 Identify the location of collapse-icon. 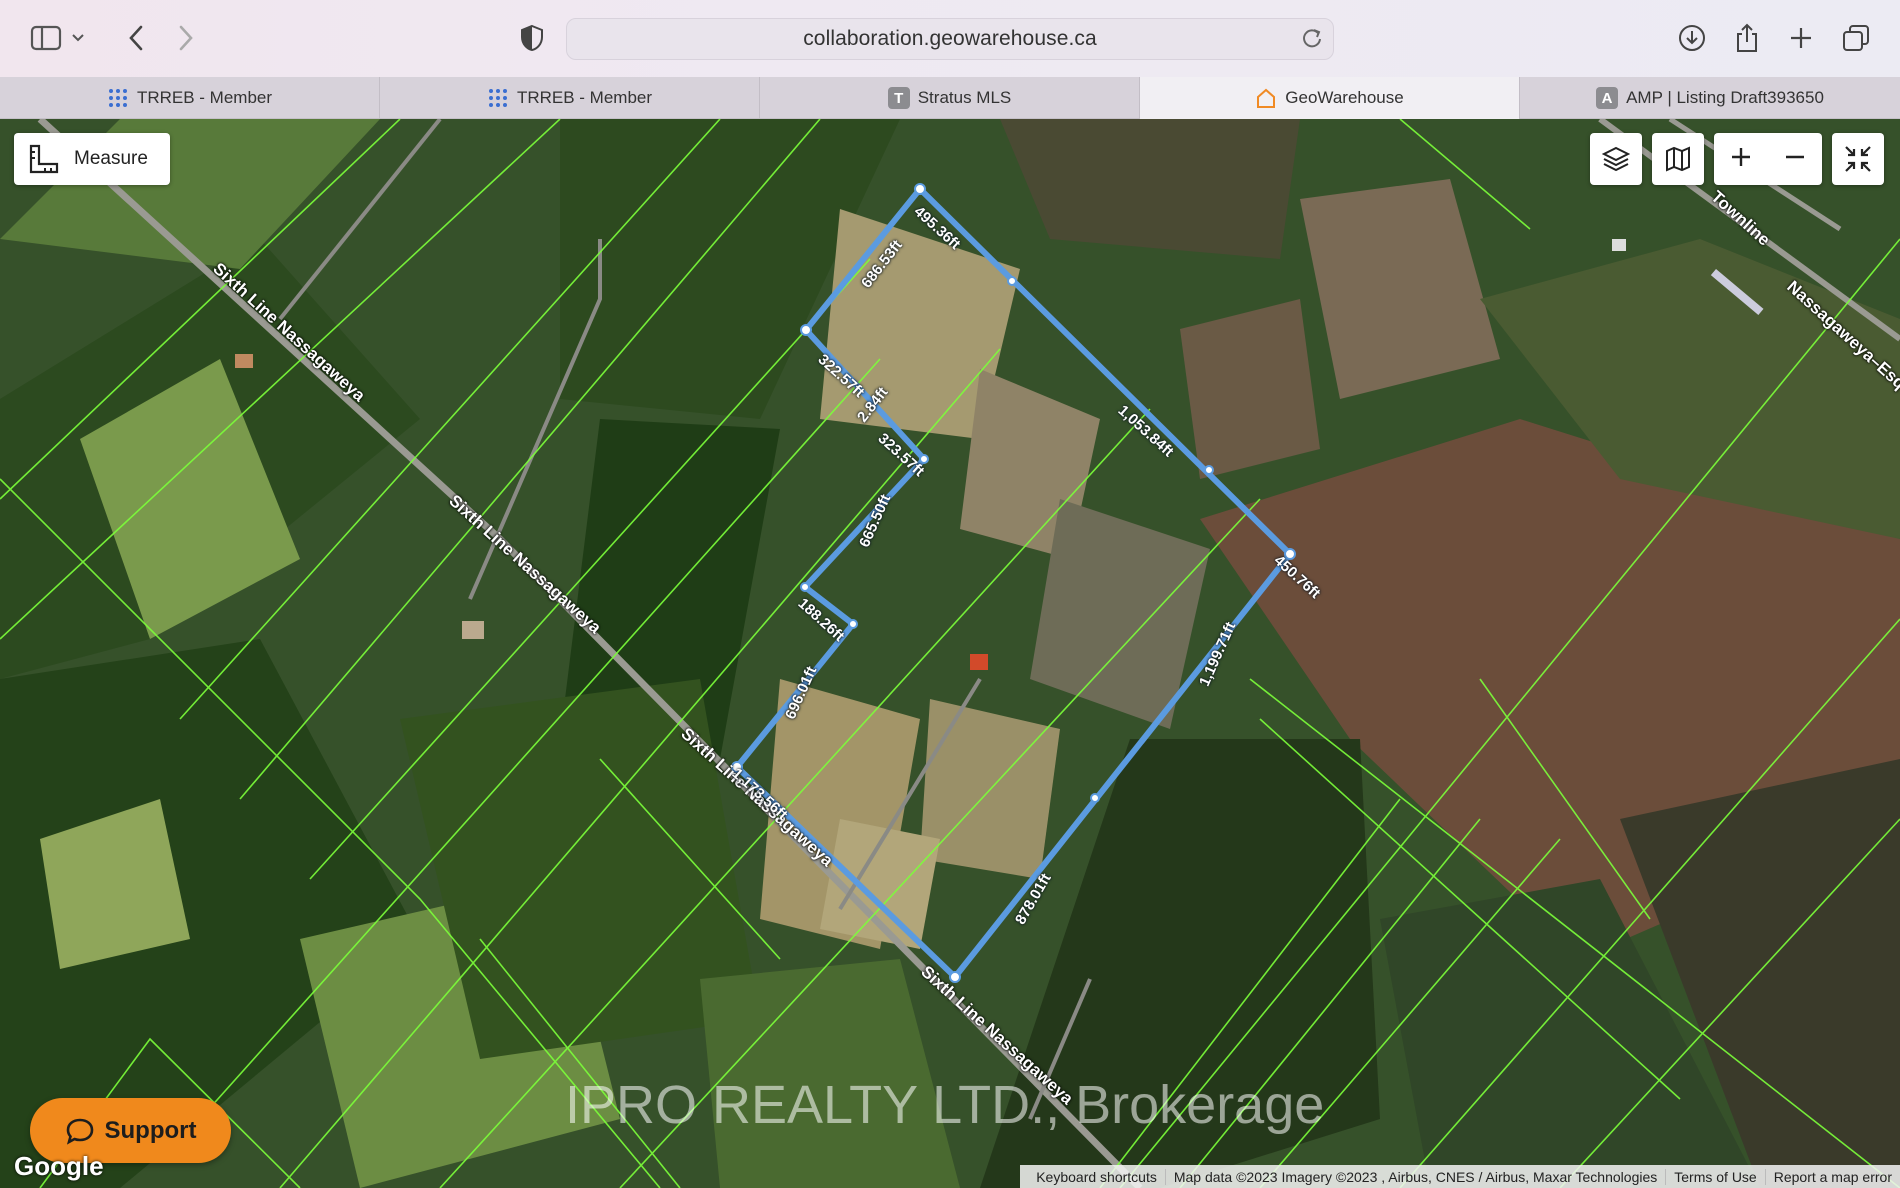
(1858, 159).